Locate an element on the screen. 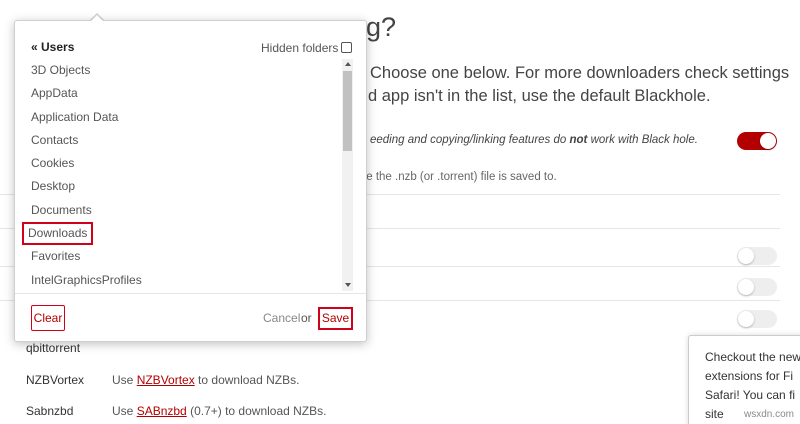  folder-item-intelgraphicsprofiles: IntelGraphicsProfiles is located at coordinates (186, 280).